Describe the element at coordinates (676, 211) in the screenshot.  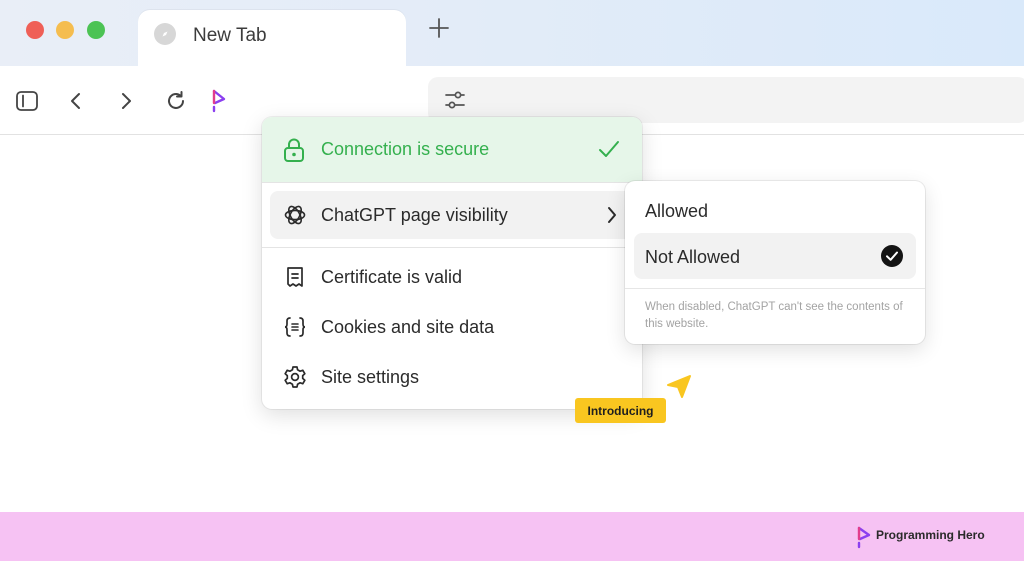
I see `option-allowed: Allowed` at that location.